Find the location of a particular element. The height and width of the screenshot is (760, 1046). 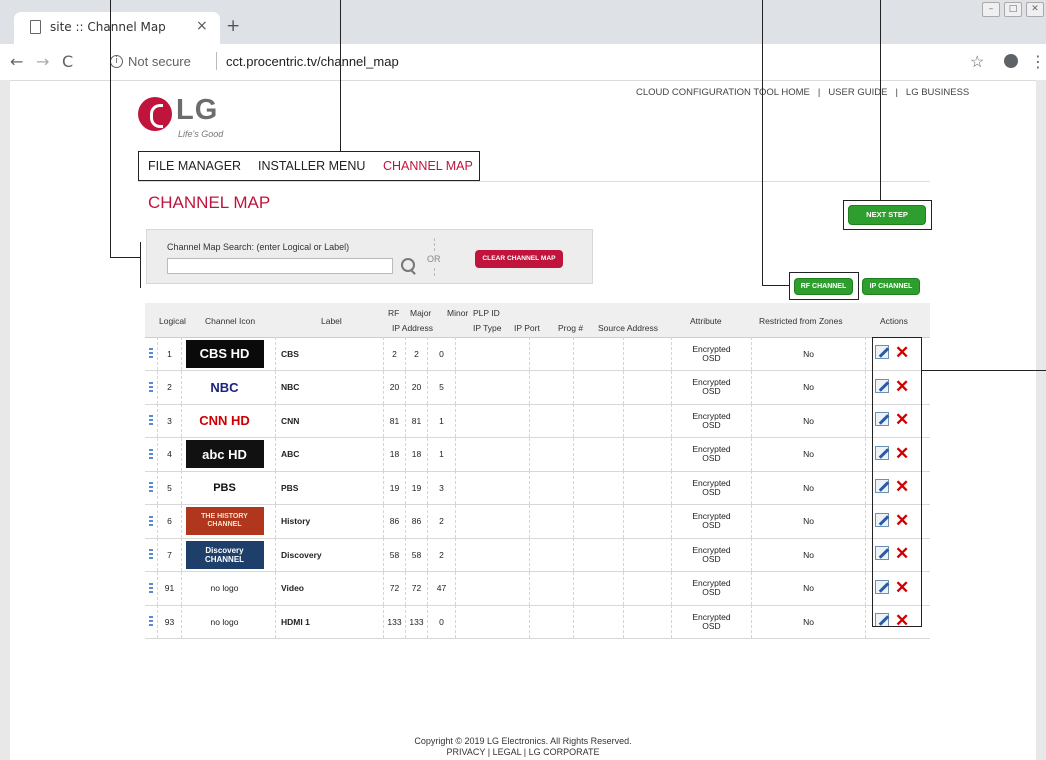

lg-logo-icon is located at coordinates (155, 114).